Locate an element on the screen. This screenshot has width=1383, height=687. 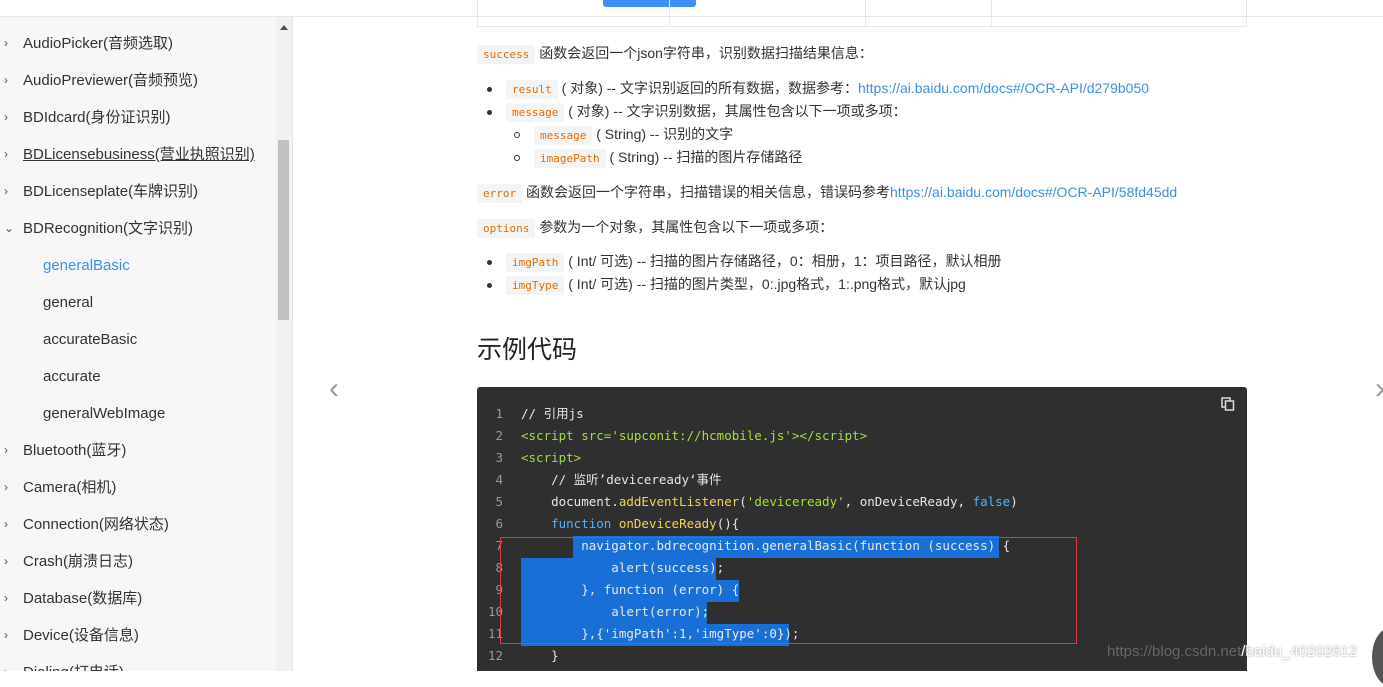
annotation-box is located at coordinates (788, 590).